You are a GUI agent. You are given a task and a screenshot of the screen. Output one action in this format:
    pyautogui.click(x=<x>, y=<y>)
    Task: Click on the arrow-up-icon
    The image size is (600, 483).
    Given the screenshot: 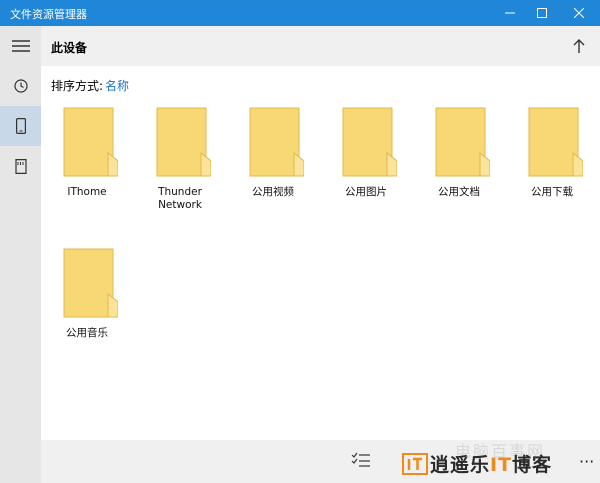 What is the action you would take?
    pyautogui.click(x=579, y=46)
    